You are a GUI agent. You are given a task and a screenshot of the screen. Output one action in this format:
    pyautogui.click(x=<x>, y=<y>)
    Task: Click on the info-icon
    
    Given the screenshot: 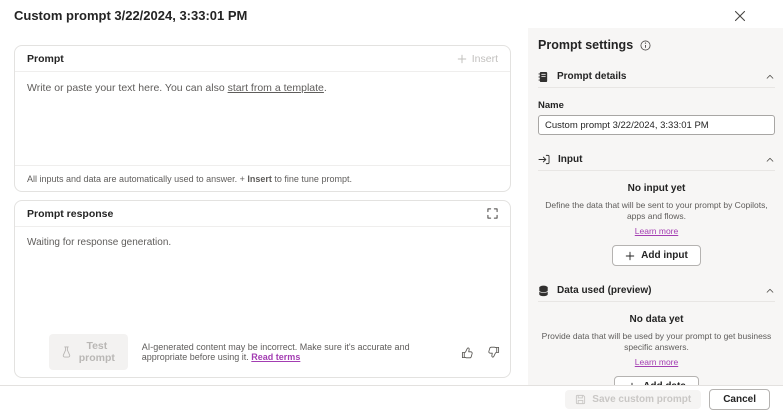 What is the action you would take?
    pyautogui.click(x=645, y=45)
    